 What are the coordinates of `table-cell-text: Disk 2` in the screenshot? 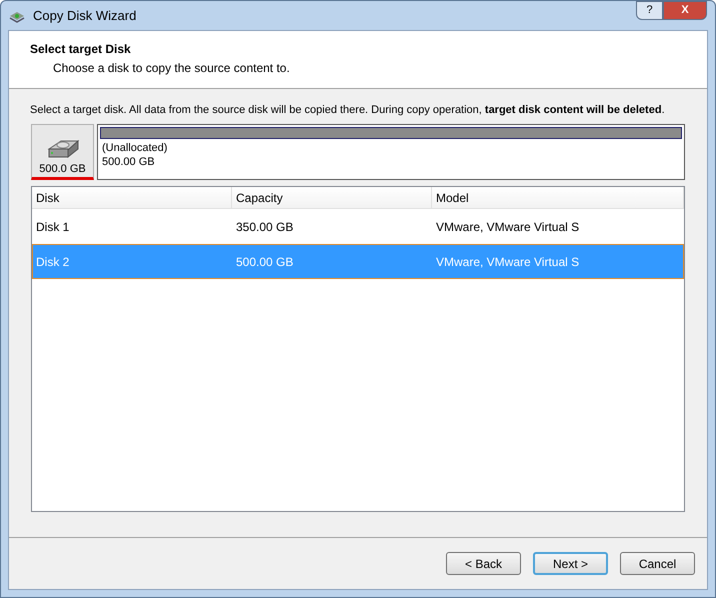 It's located at (52, 262).